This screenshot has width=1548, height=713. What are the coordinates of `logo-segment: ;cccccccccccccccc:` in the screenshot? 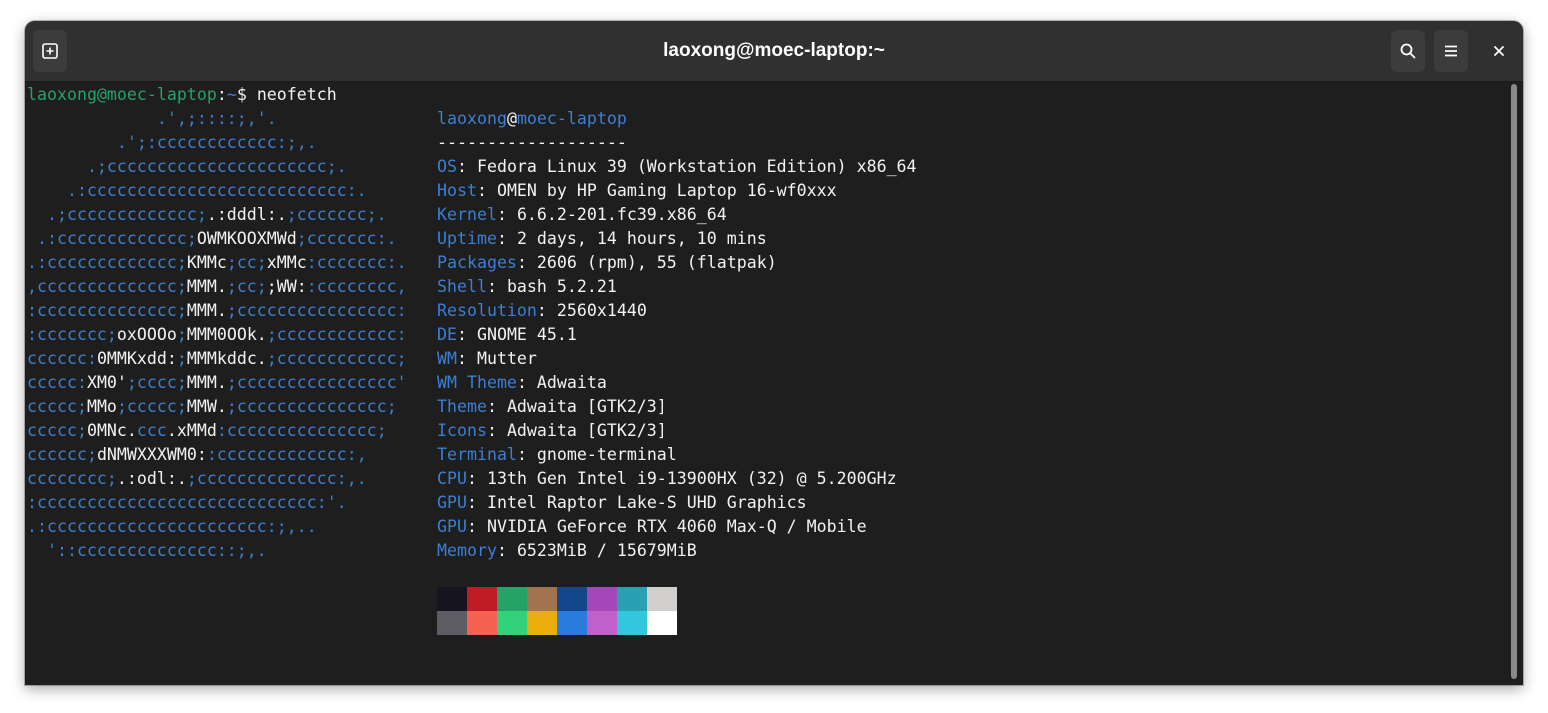 It's located at (316, 310).